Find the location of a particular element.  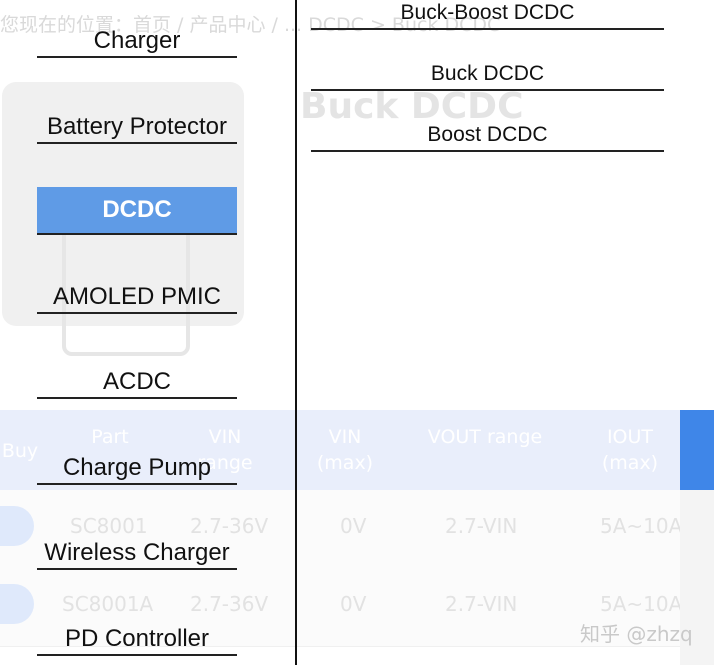

table-header-accent is located at coordinates (697, 450).